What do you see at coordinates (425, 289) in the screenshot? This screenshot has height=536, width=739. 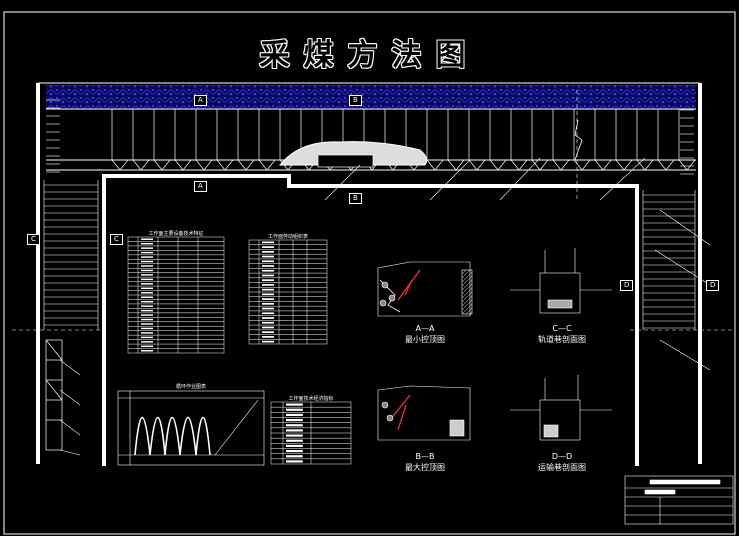 I see `section-aa` at bounding box center [425, 289].